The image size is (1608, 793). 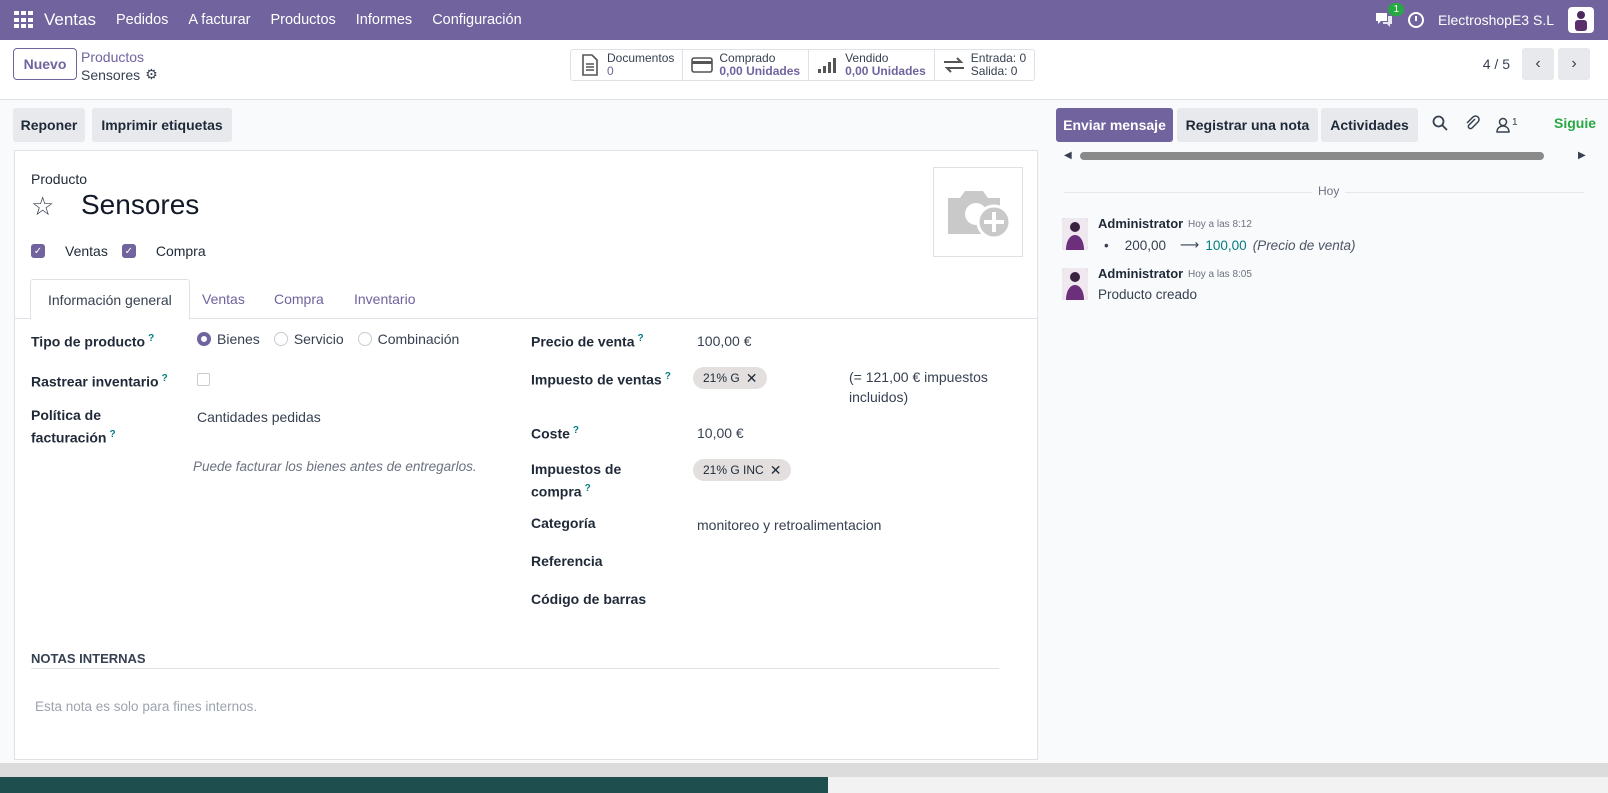 I want to click on cost-label: Coste?, so click(x=555, y=432).